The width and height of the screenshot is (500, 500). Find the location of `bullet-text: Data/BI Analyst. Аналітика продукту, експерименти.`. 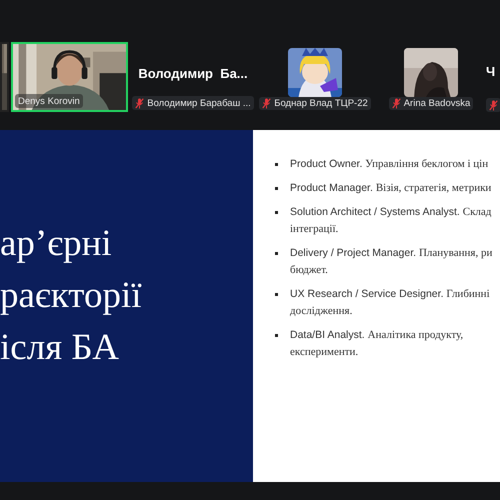

bullet-text: Data/BI Analyst. Аналітика продукту, експерименти. is located at coordinates (377, 344).